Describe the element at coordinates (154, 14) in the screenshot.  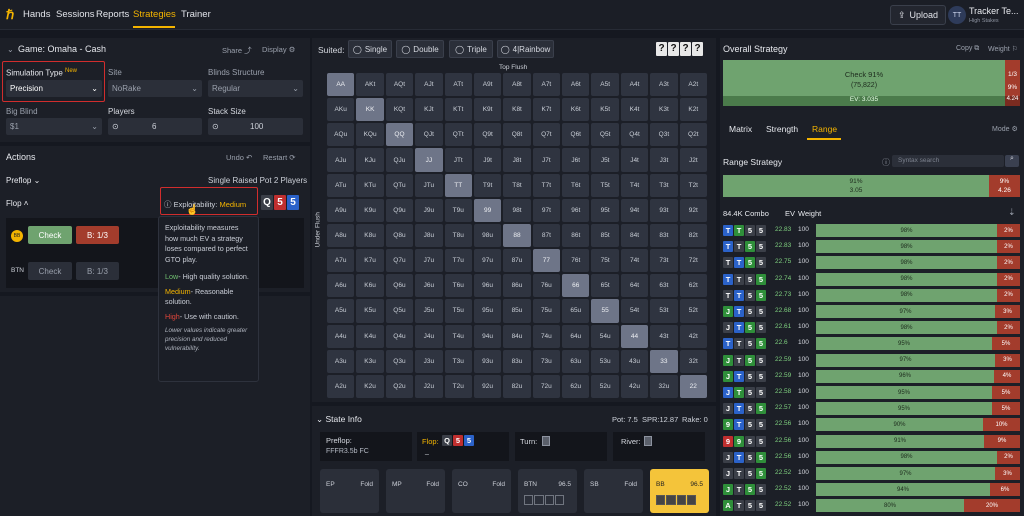
I see `nav-strategies: Strategies` at that location.